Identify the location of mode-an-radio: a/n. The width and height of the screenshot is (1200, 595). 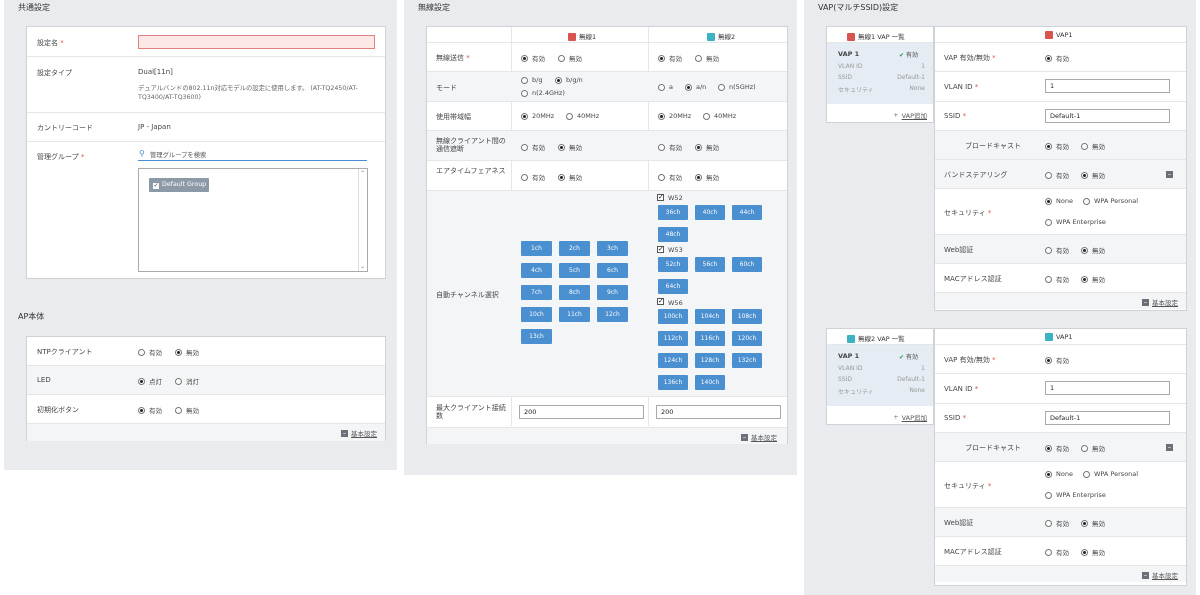
(695, 87).